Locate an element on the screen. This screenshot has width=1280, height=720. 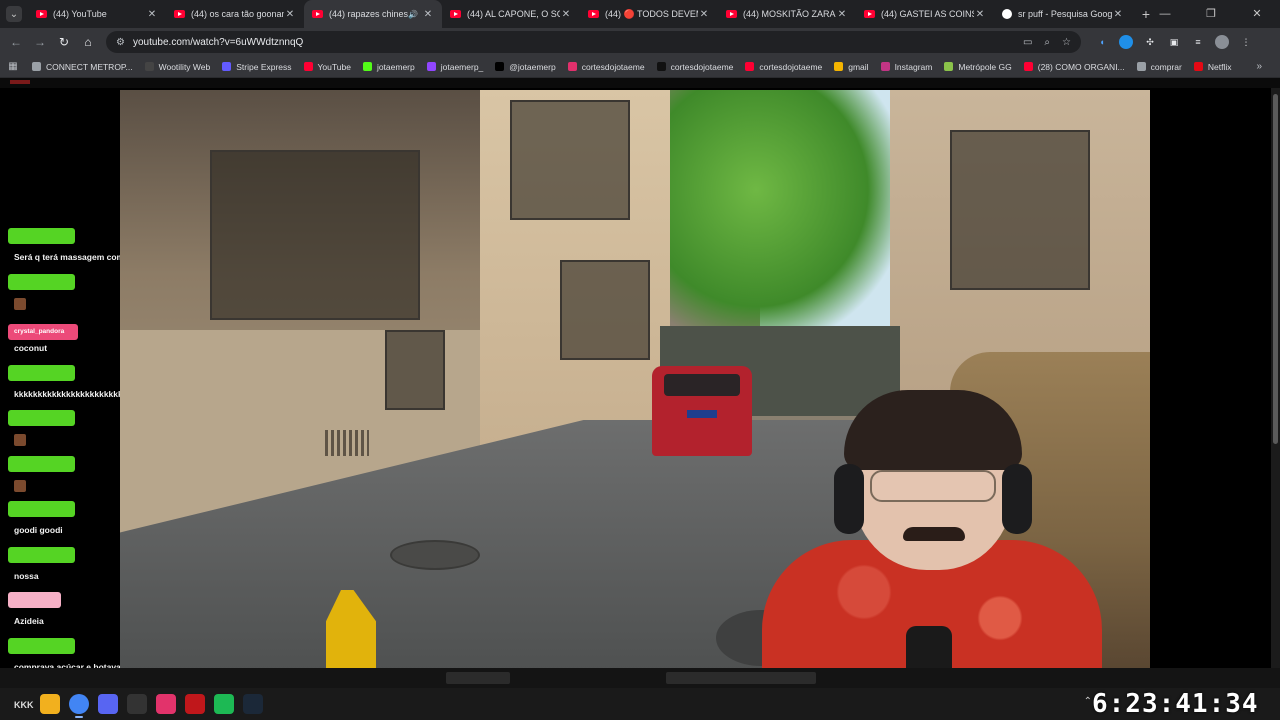
tab-5: (44) MOSKITÃO ZARALHA✕ is located at coordinates (787, 14).